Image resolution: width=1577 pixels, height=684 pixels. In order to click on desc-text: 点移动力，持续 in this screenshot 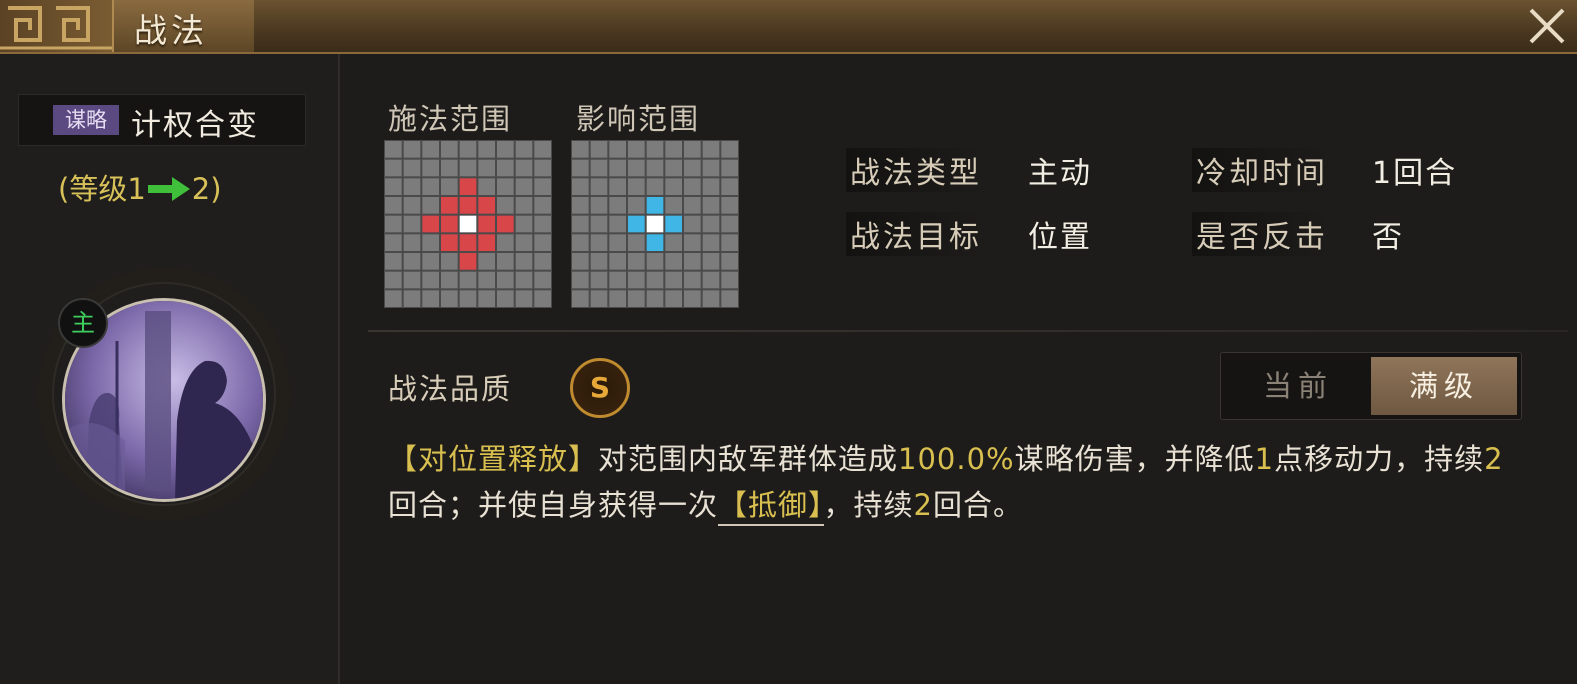, I will do `click(1379, 459)`.